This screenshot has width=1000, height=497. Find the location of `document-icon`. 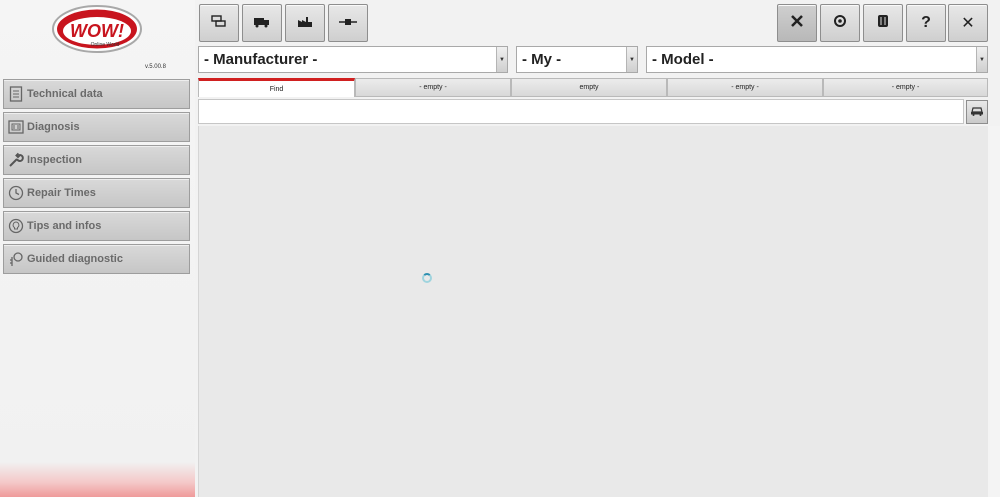

document-icon is located at coordinates (16, 94).